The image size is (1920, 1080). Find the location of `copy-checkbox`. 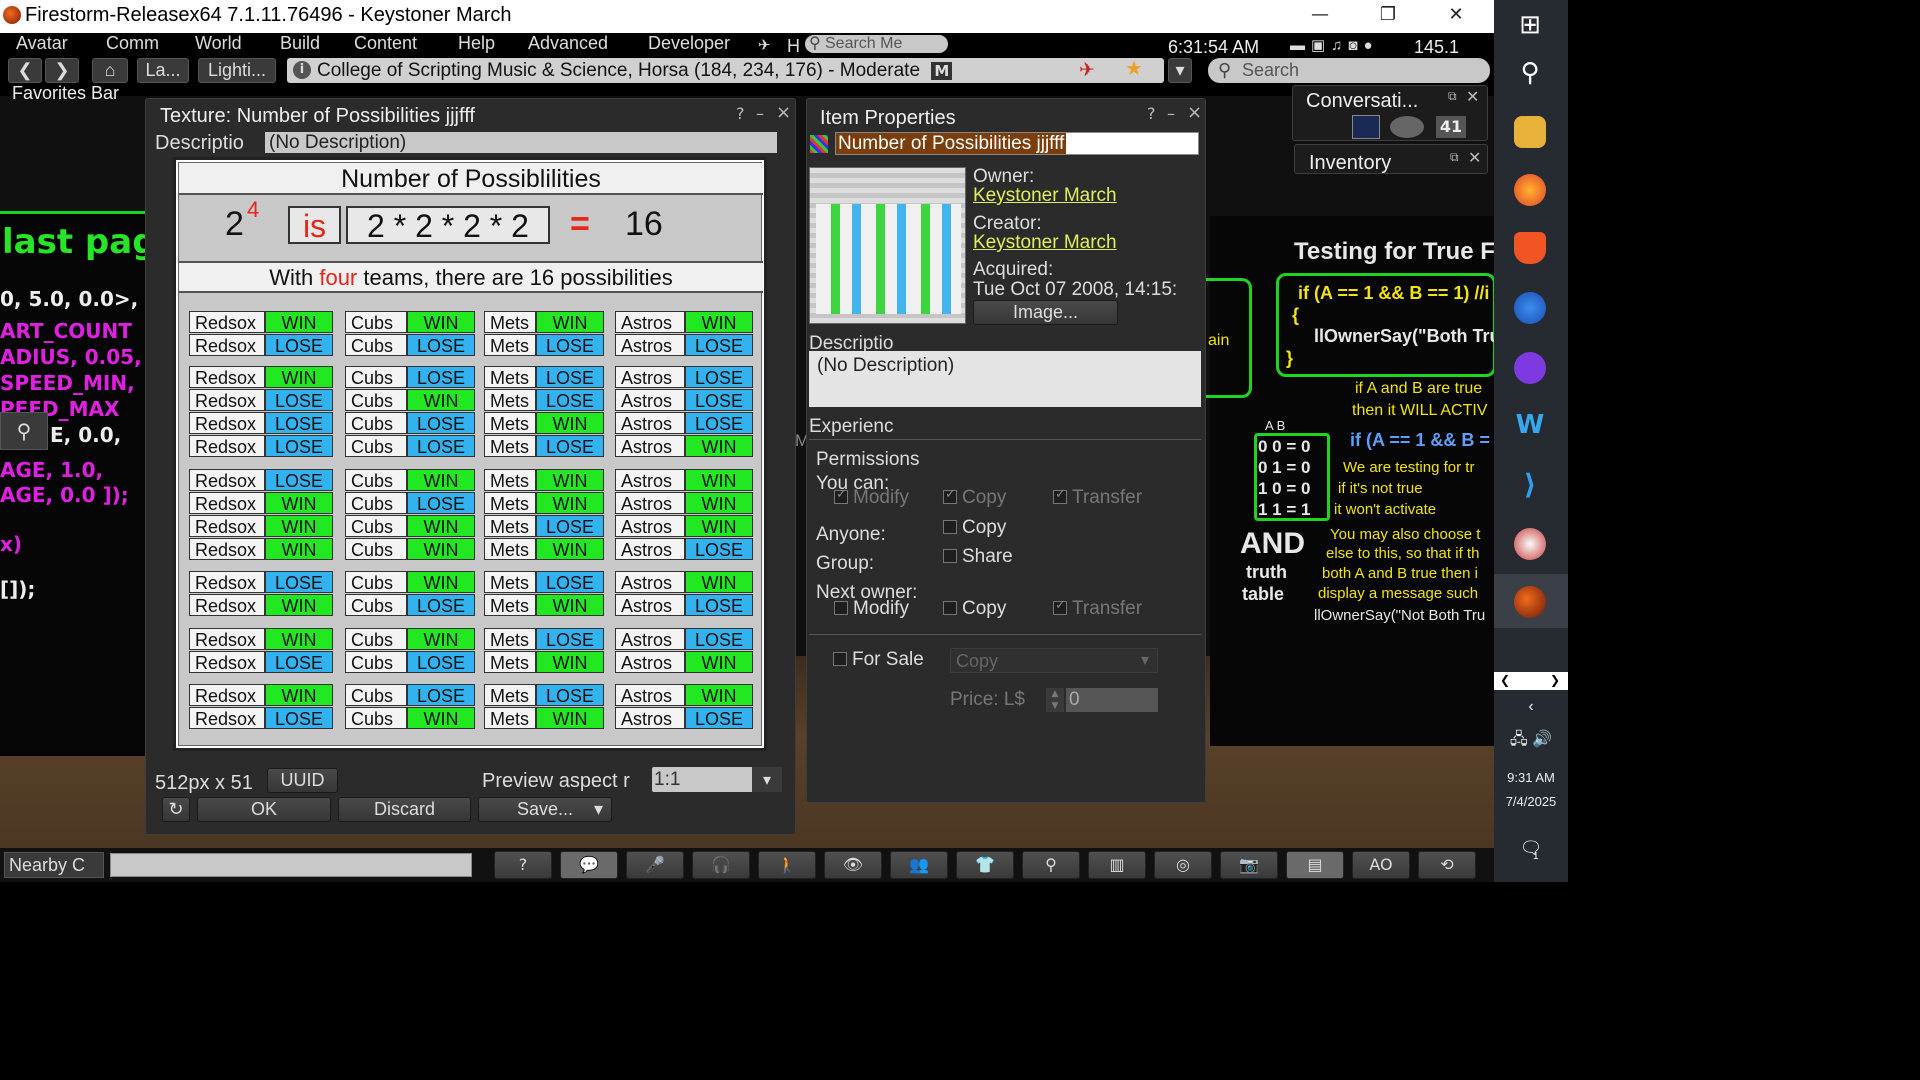

copy-checkbox is located at coordinates (950, 495).